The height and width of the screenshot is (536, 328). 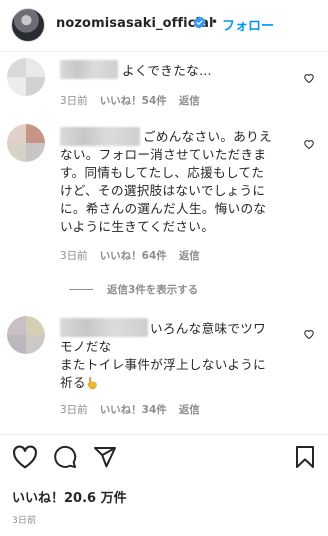 What do you see at coordinates (86, 346) in the screenshot?
I see `comment-text-line: モノだな` at bounding box center [86, 346].